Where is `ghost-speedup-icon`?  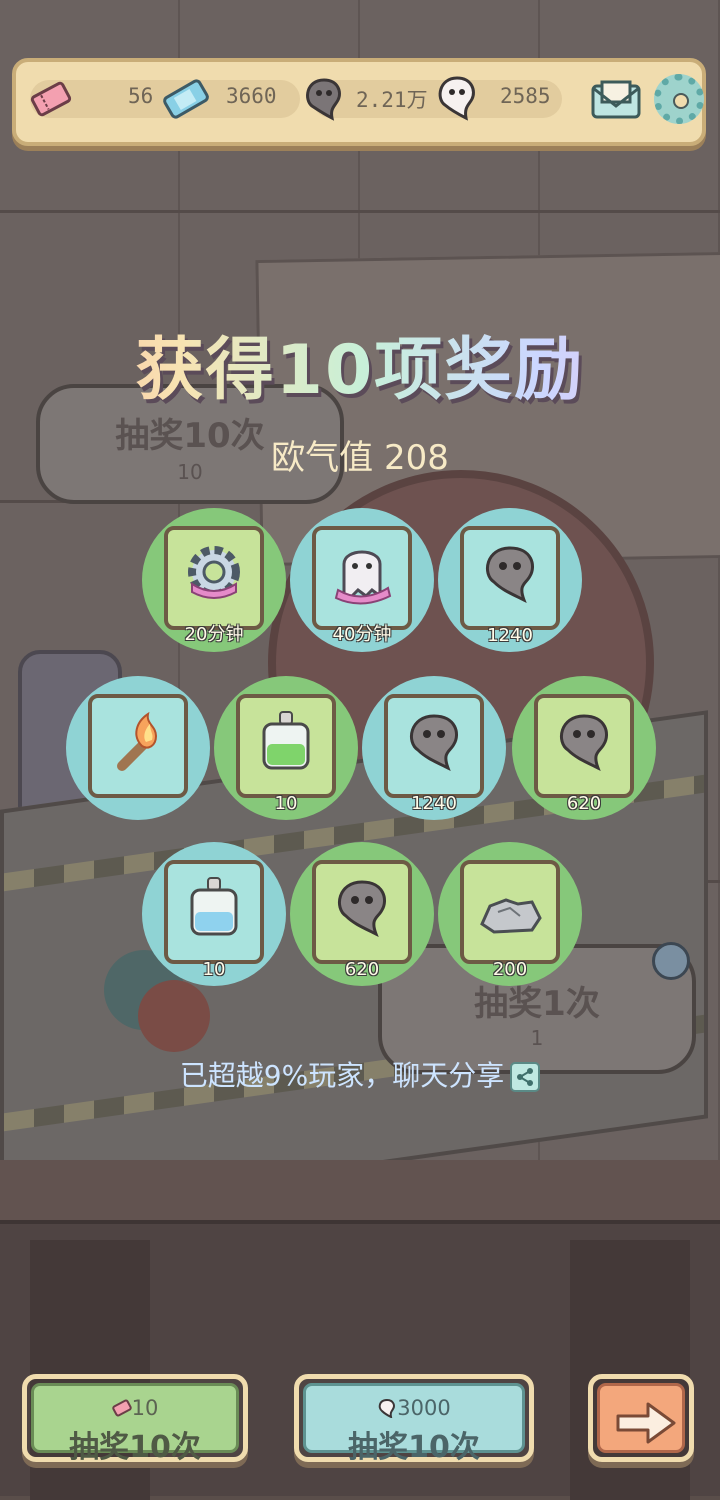
ghost-speedup-icon is located at coordinates (363, 577).